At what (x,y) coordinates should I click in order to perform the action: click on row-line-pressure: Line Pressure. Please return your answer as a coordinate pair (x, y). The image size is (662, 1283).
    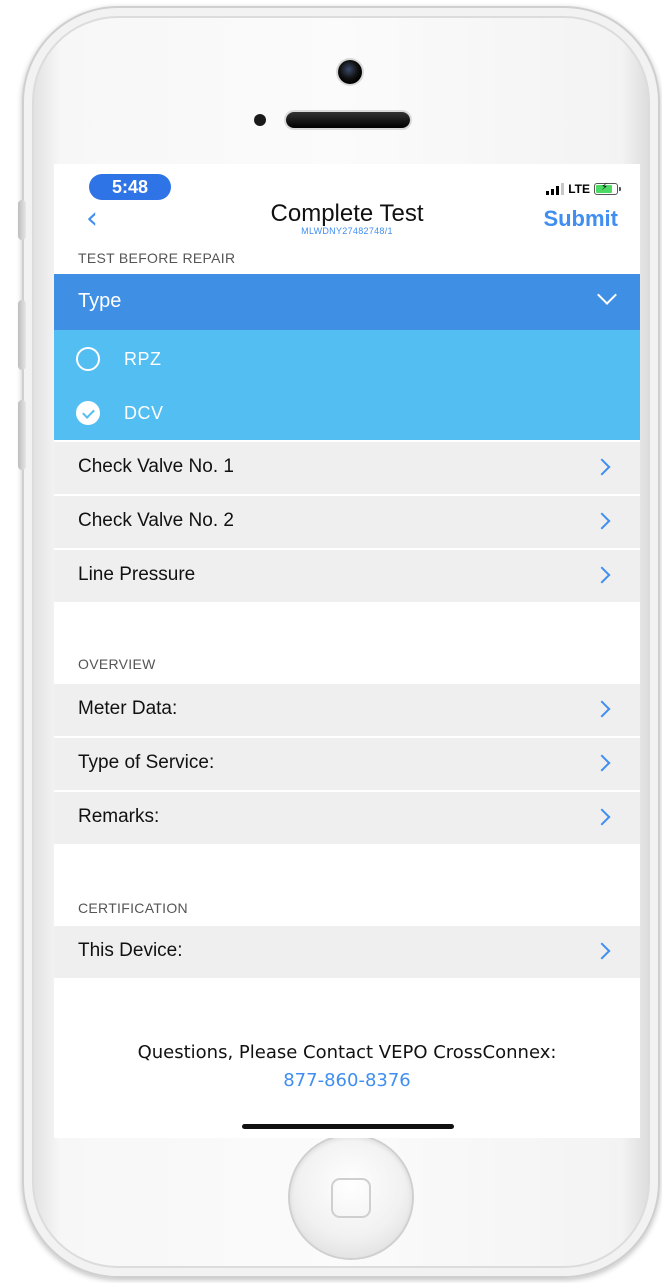
    Looking at the image, I should click on (347, 576).